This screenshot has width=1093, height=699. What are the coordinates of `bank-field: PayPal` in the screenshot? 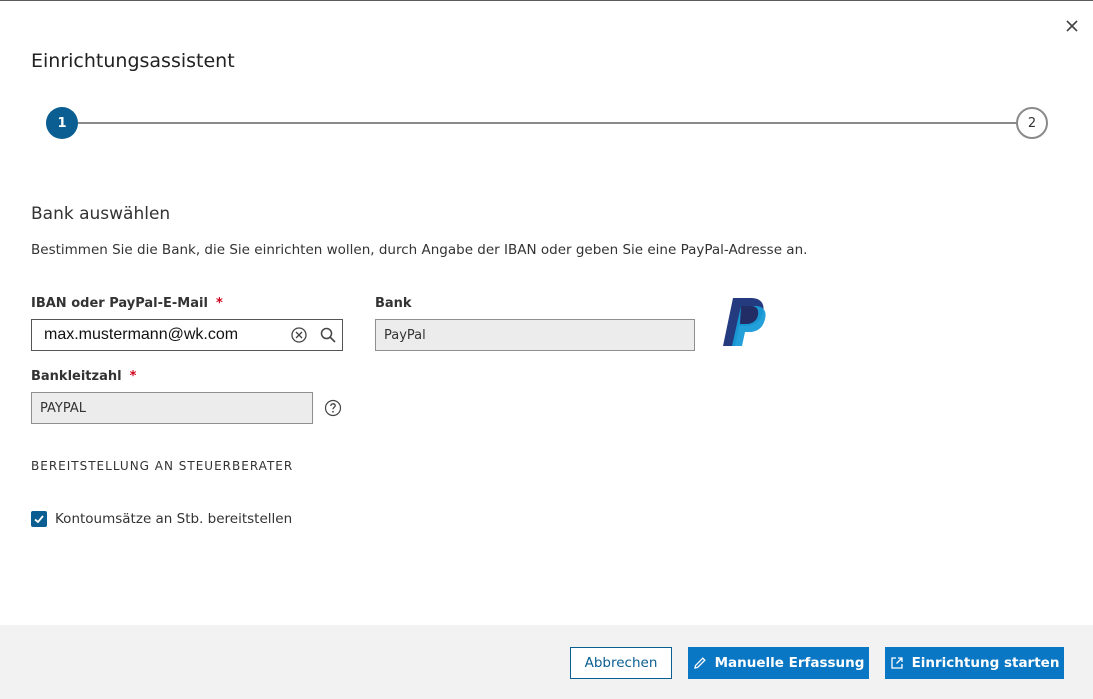 It's located at (535, 335).